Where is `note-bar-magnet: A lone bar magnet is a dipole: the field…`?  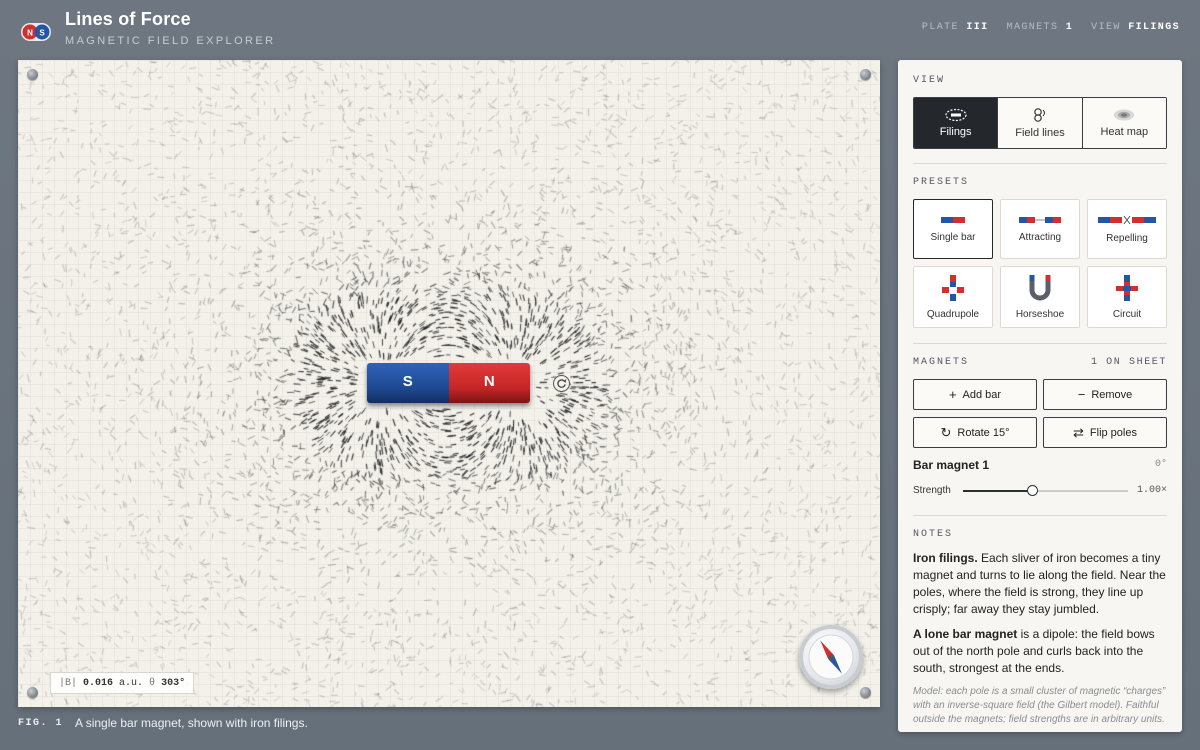
note-bar-magnet: A lone bar magnet is a dipole: the field… is located at coordinates (1041, 651).